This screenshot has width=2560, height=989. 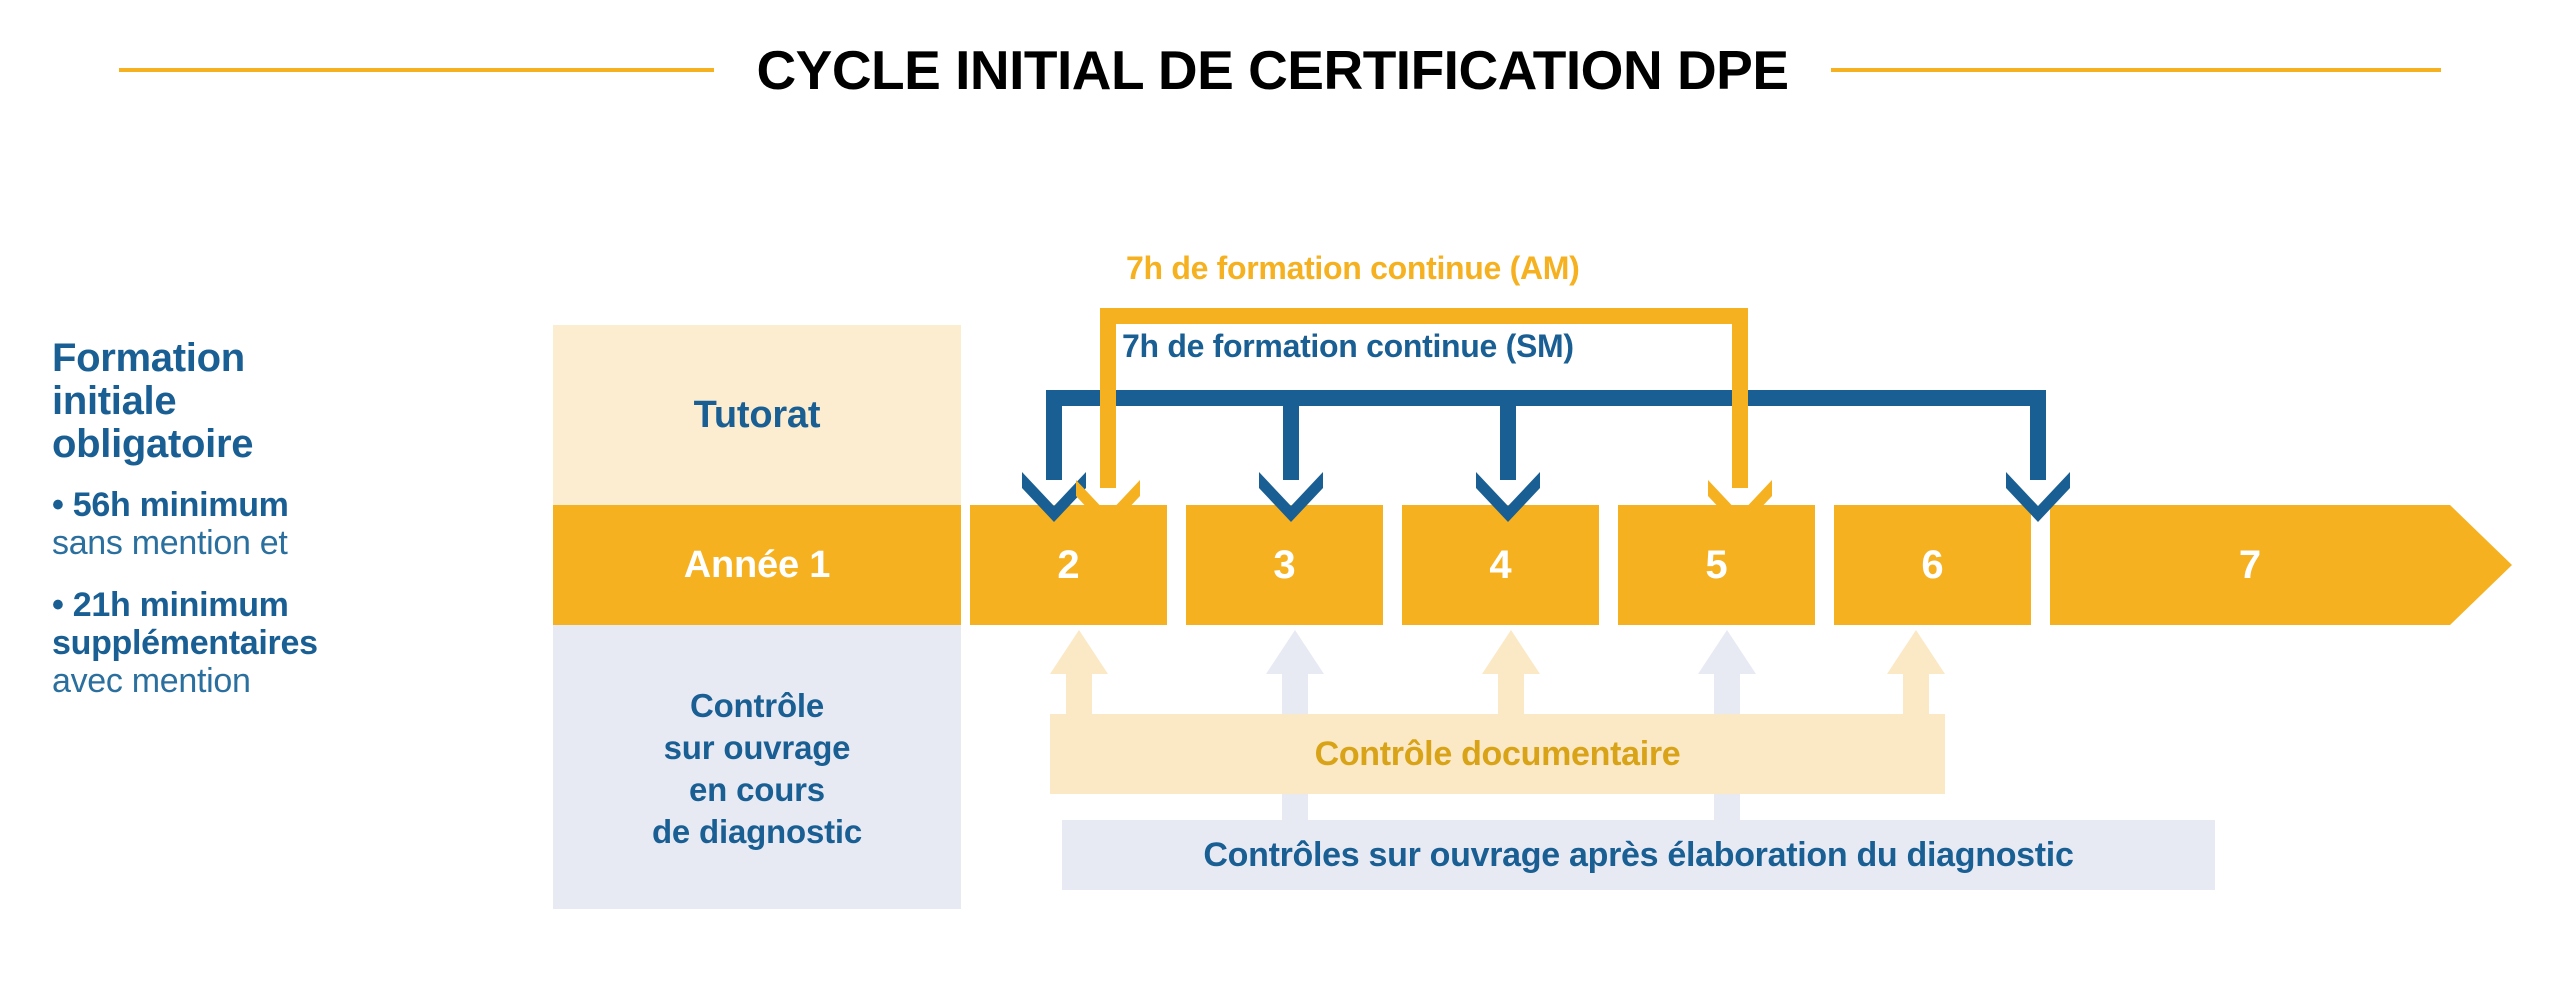 What do you see at coordinates (1546, 398) in the screenshot?
I see `sm-bracket-rail` at bounding box center [1546, 398].